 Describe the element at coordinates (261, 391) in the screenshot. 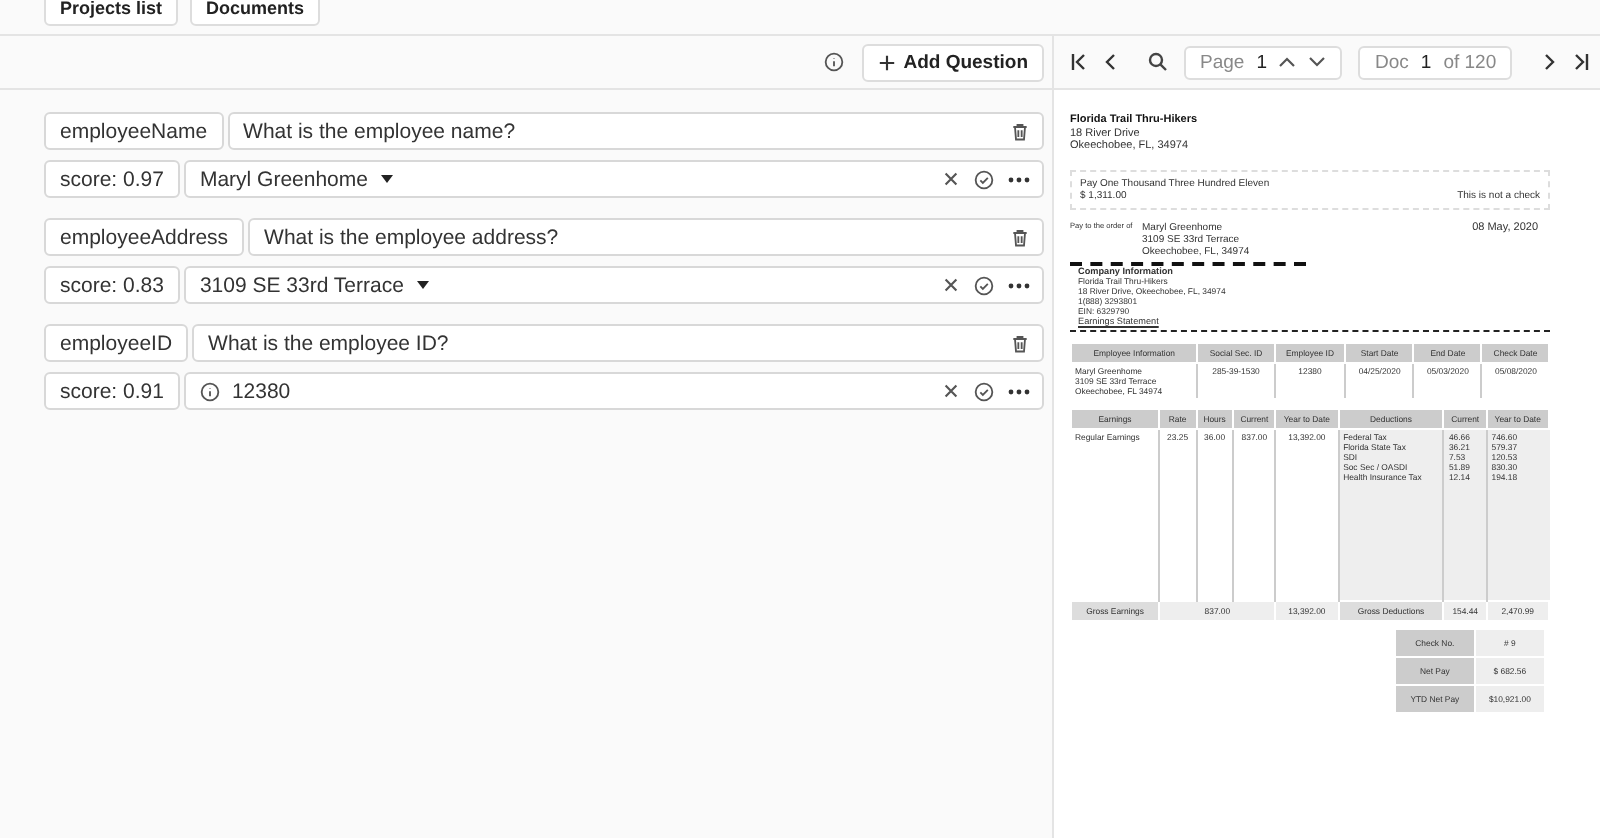

I see `answer-text: 12380` at that location.